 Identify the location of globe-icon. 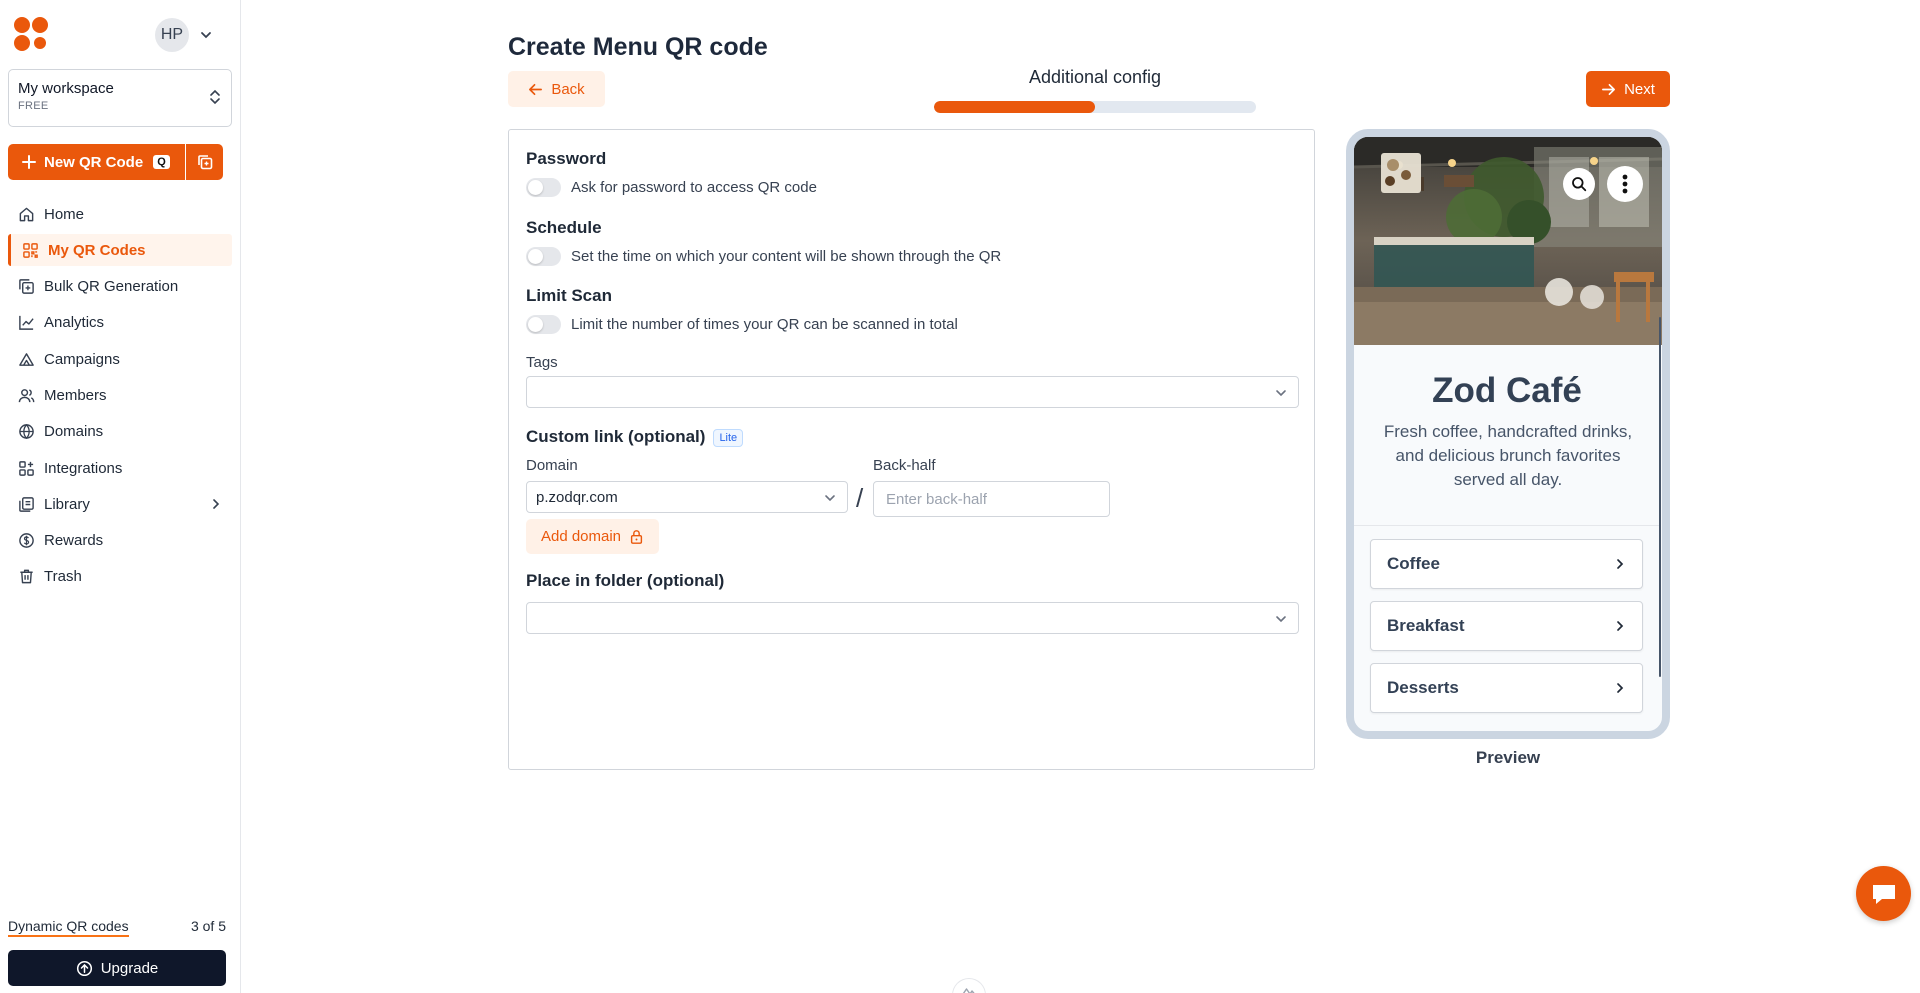
(26, 432).